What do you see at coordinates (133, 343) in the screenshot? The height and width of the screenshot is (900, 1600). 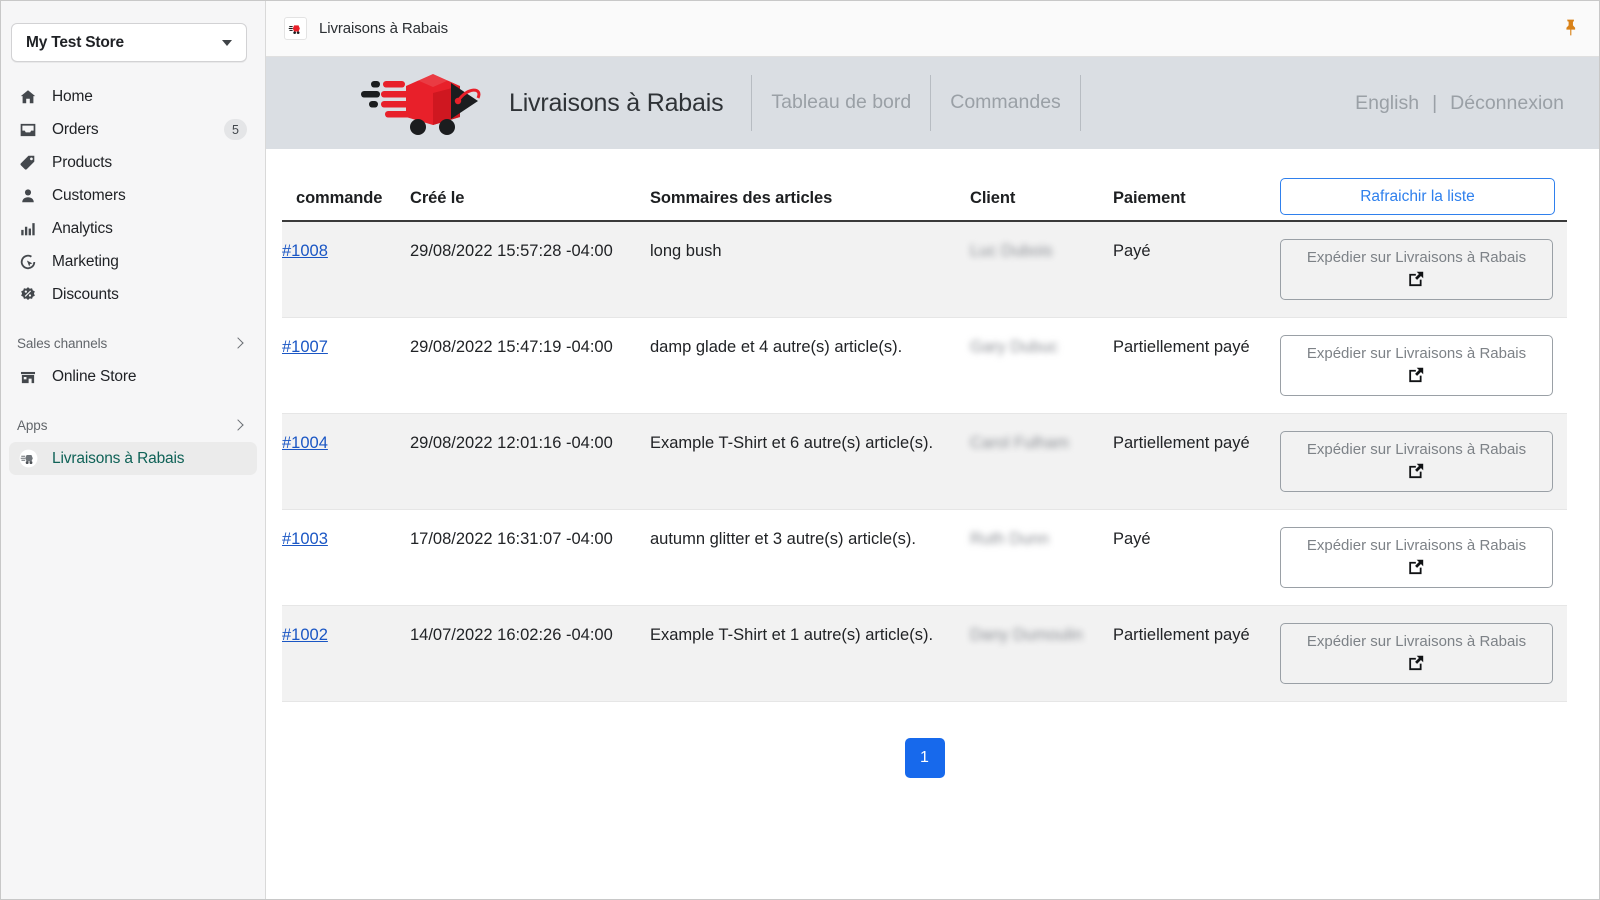 I see `sidebar-section-sales-channels: Sales channels` at bounding box center [133, 343].